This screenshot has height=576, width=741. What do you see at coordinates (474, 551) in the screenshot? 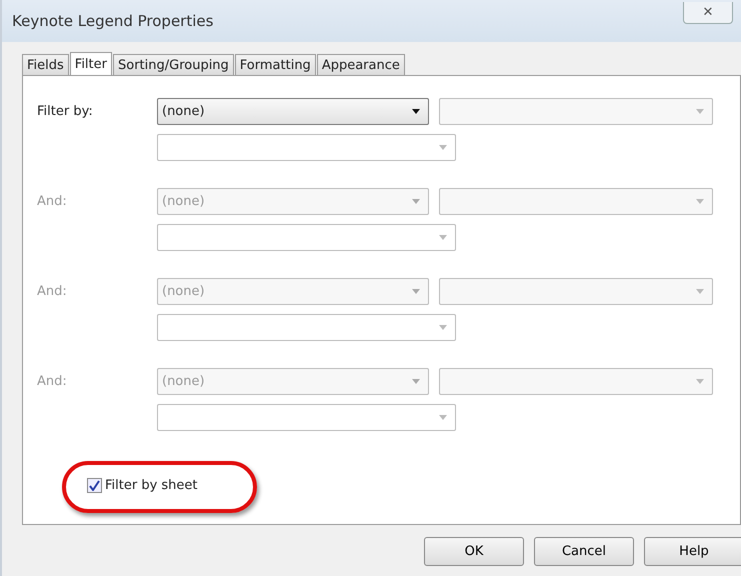
I see `dialog-button: OK` at bounding box center [474, 551].